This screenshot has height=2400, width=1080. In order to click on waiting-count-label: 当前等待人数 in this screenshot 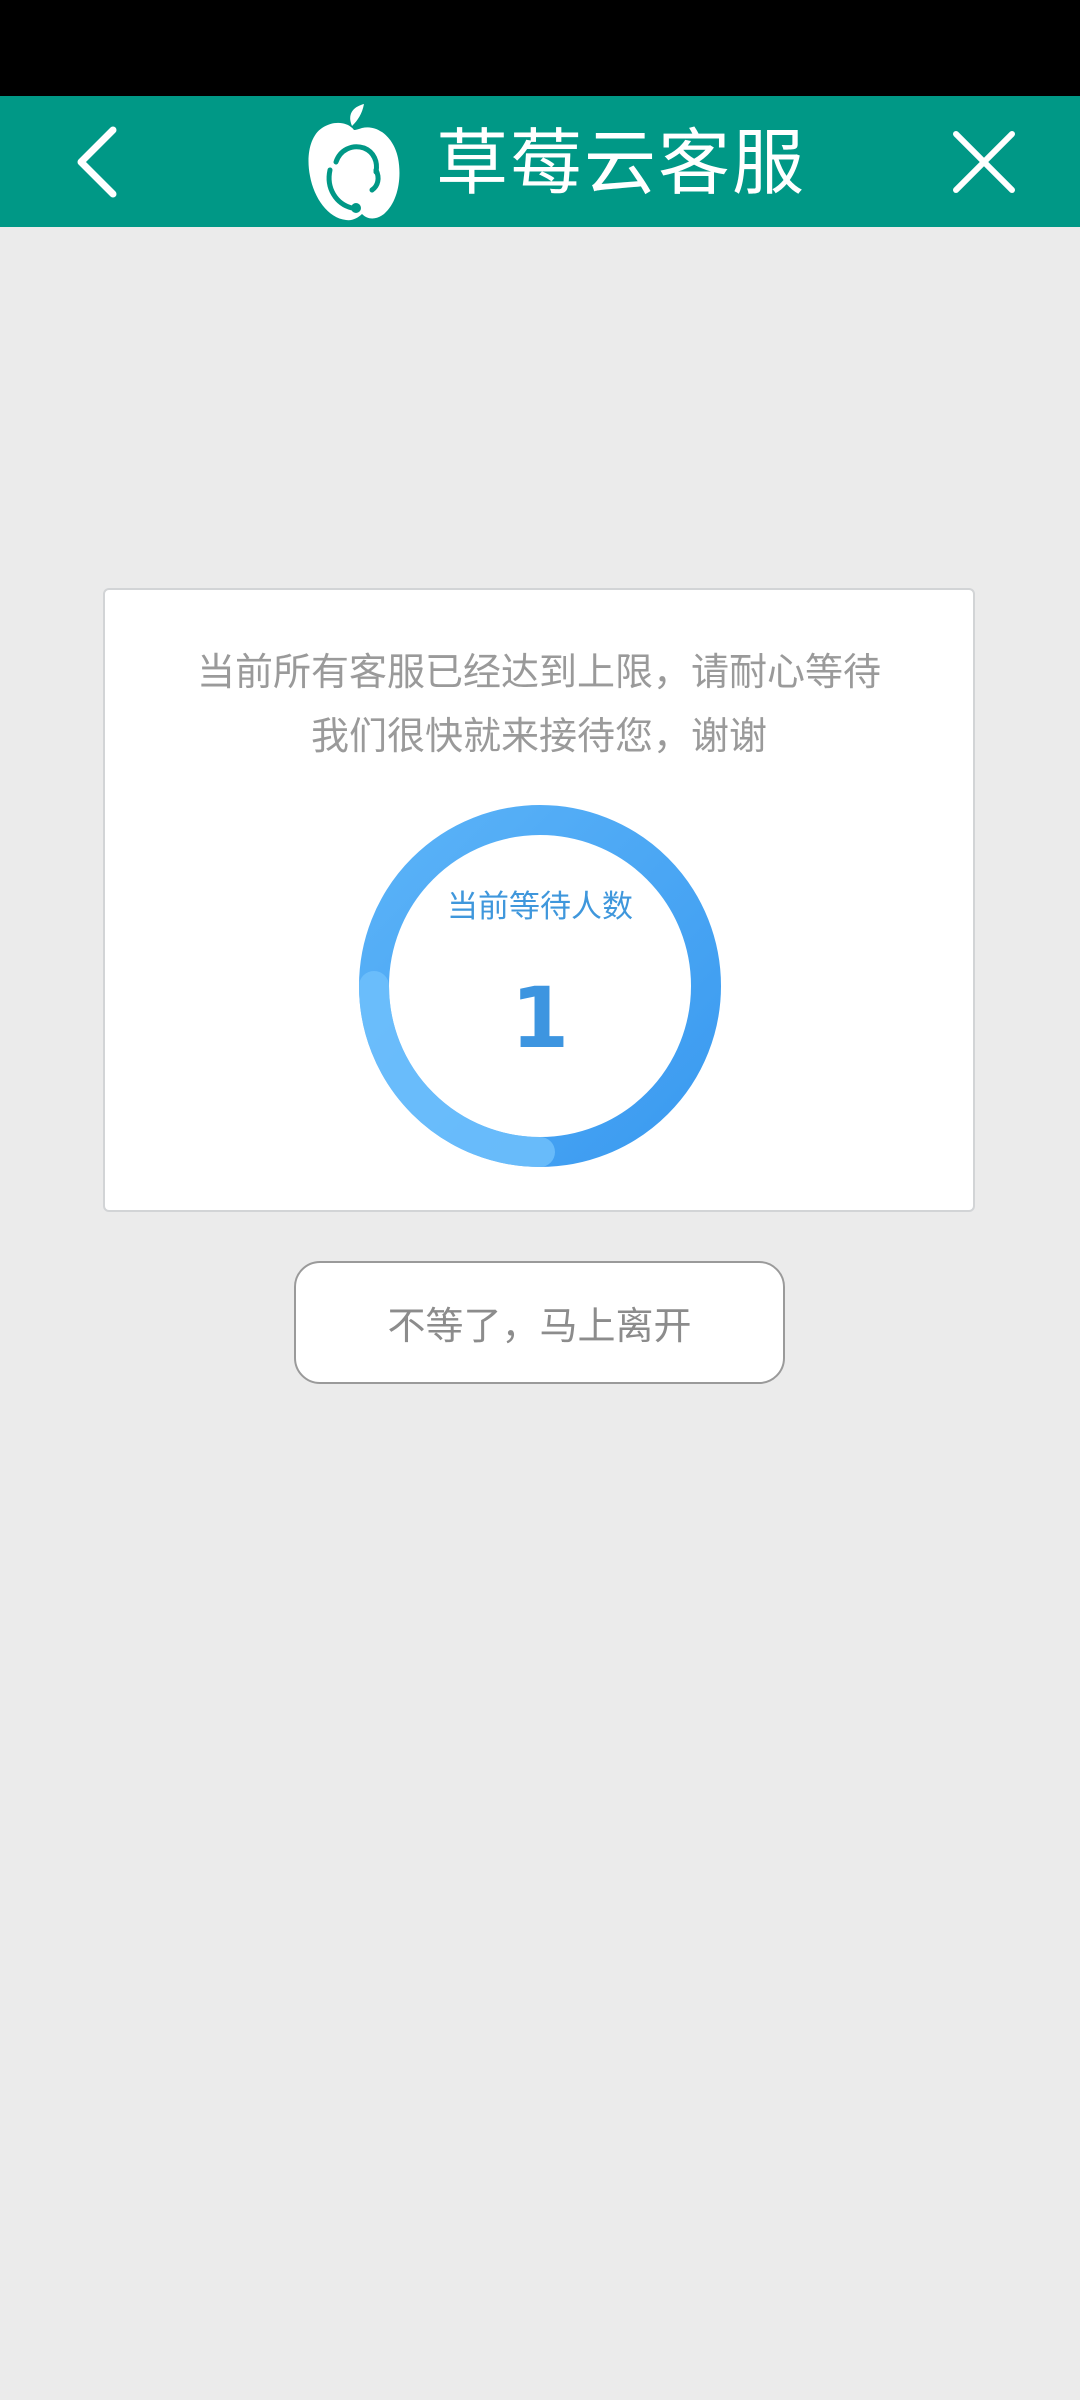, I will do `click(540, 907)`.